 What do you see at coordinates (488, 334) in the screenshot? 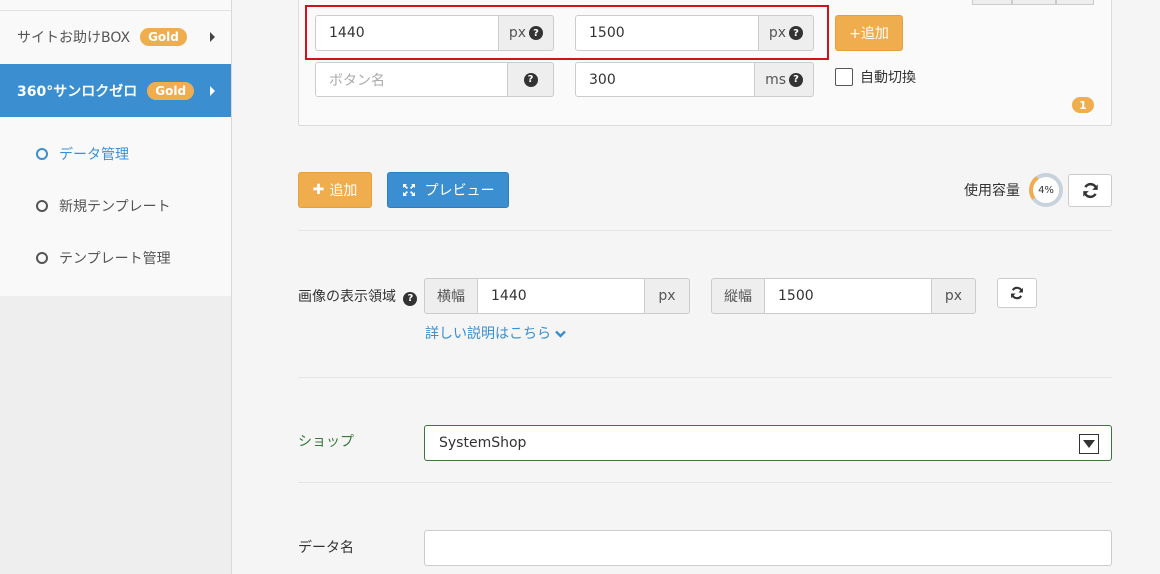
I see `detail-link-text: 詳しい説明はこちら` at bounding box center [488, 334].